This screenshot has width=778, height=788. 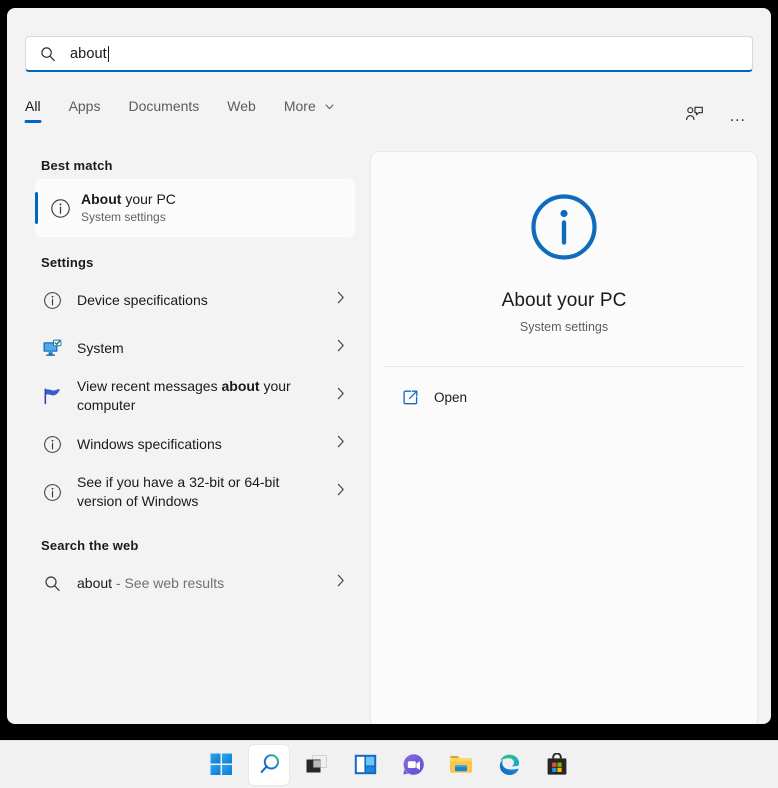 I want to click on system-display-icon, so click(x=52, y=348).